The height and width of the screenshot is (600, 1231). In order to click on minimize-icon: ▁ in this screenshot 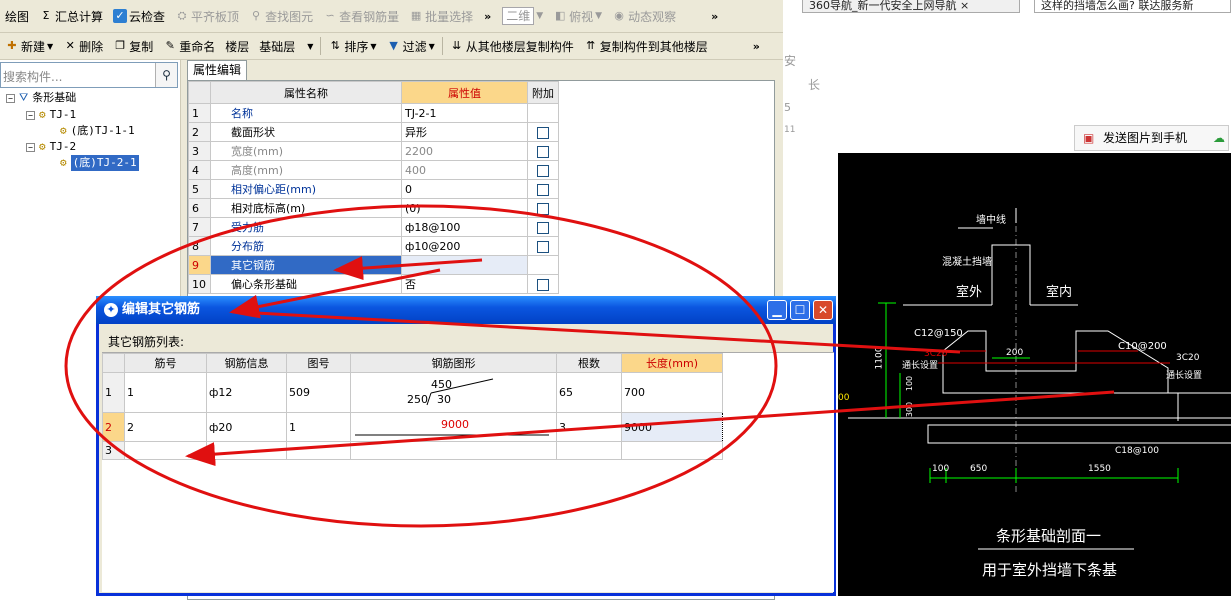, I will do `click(777, 310)`.